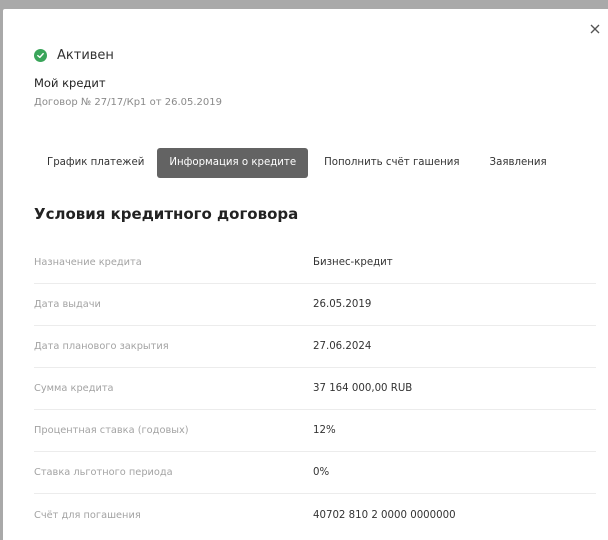 Image resolution: width=608 pixels, height=540 pixels. Describe the element at coordinates (87, 515) in the screenshot. I see `detail-label: Счёт для погашения` at that location.